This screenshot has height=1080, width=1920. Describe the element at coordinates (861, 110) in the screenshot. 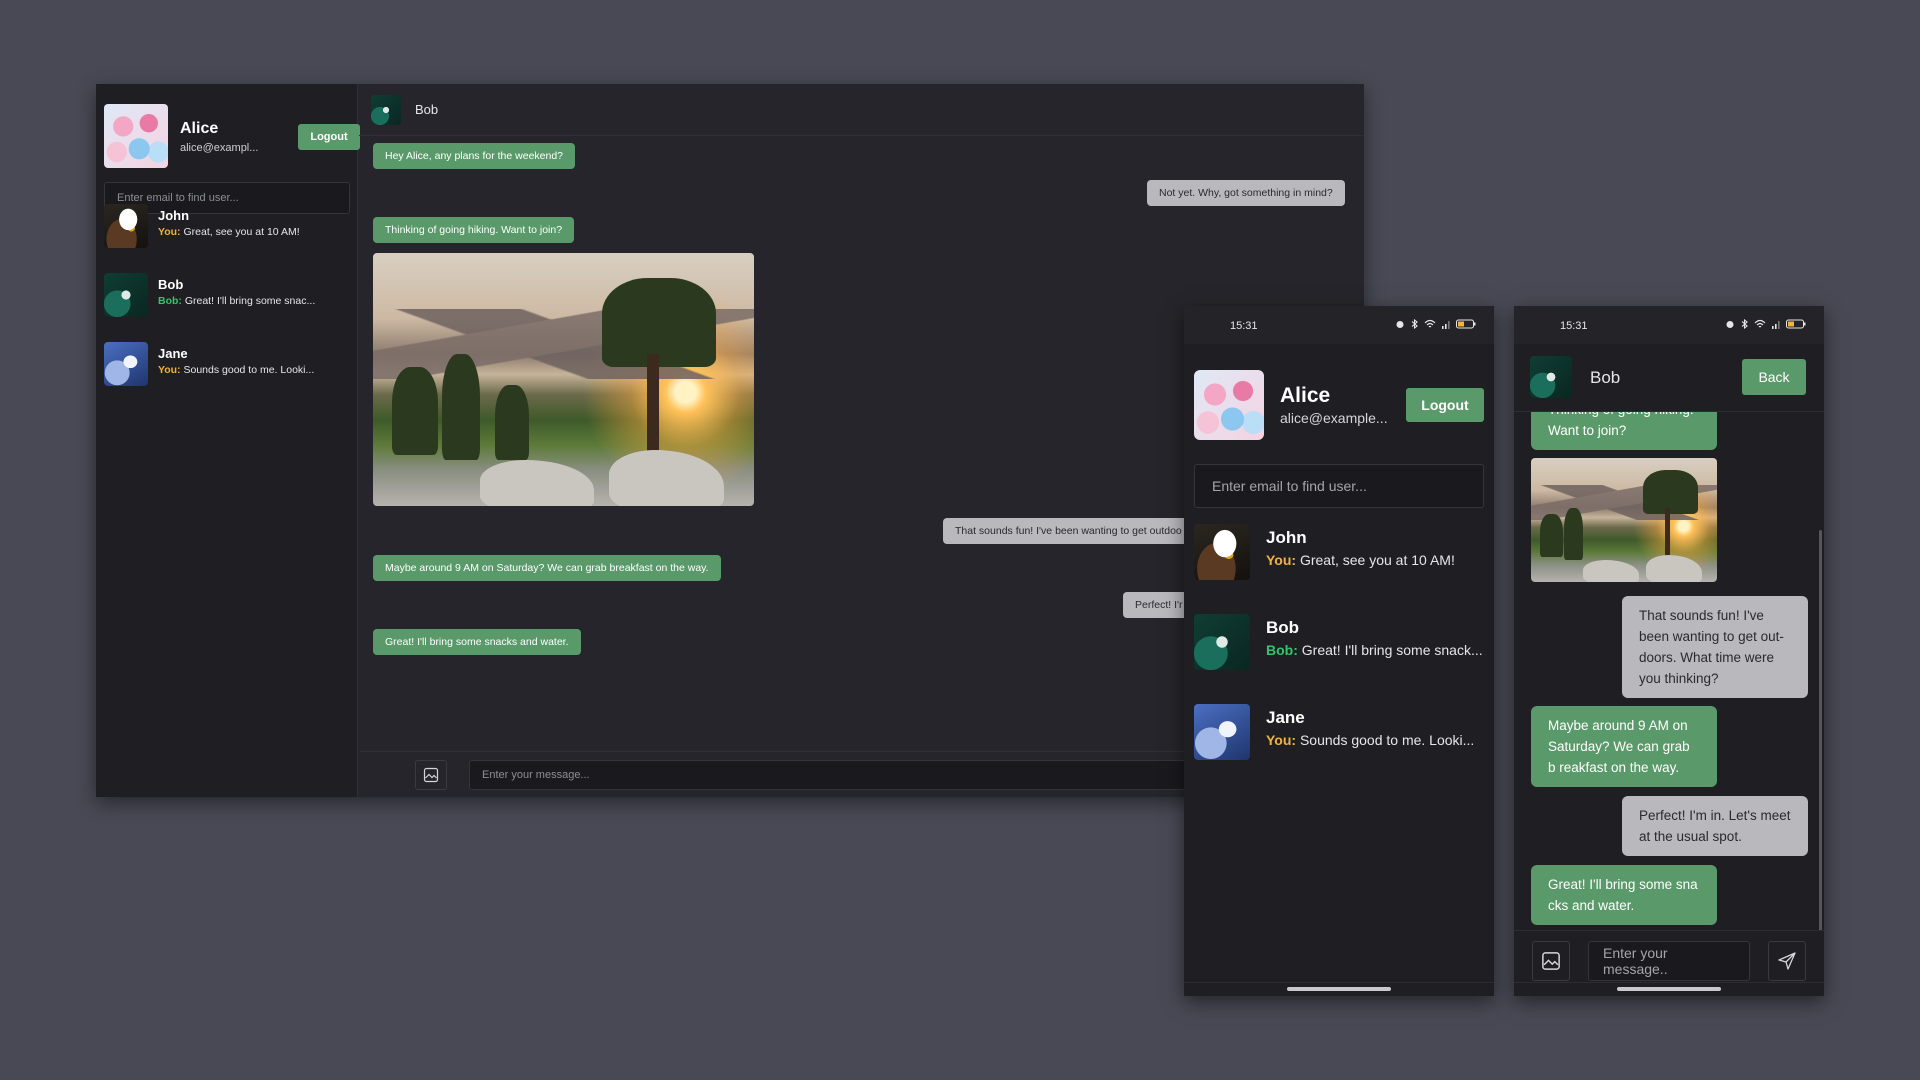

I see `chat-header: Bob` at that location.